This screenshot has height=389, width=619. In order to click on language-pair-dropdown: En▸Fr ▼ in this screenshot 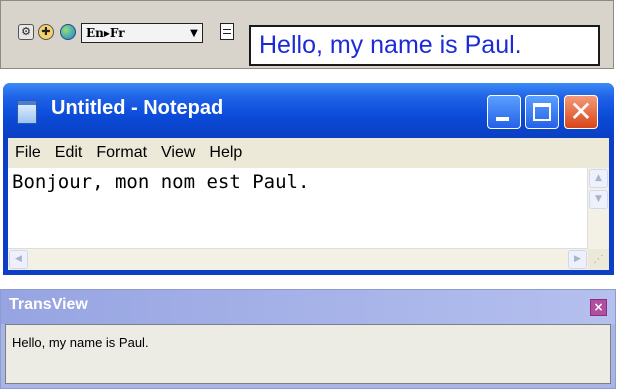, I will do `click(142, 33)`.